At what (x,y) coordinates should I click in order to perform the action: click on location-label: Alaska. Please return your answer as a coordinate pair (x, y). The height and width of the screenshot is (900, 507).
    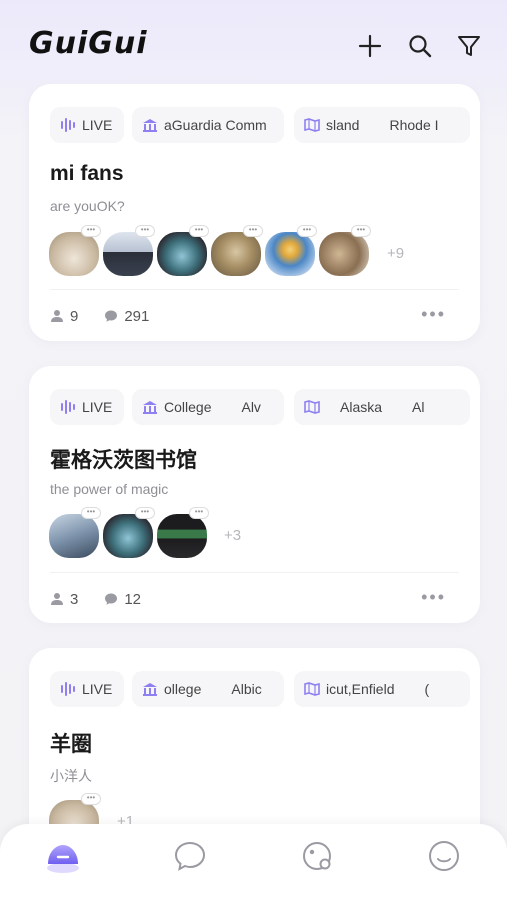
    Looking at the image, I should click on (361, 407).